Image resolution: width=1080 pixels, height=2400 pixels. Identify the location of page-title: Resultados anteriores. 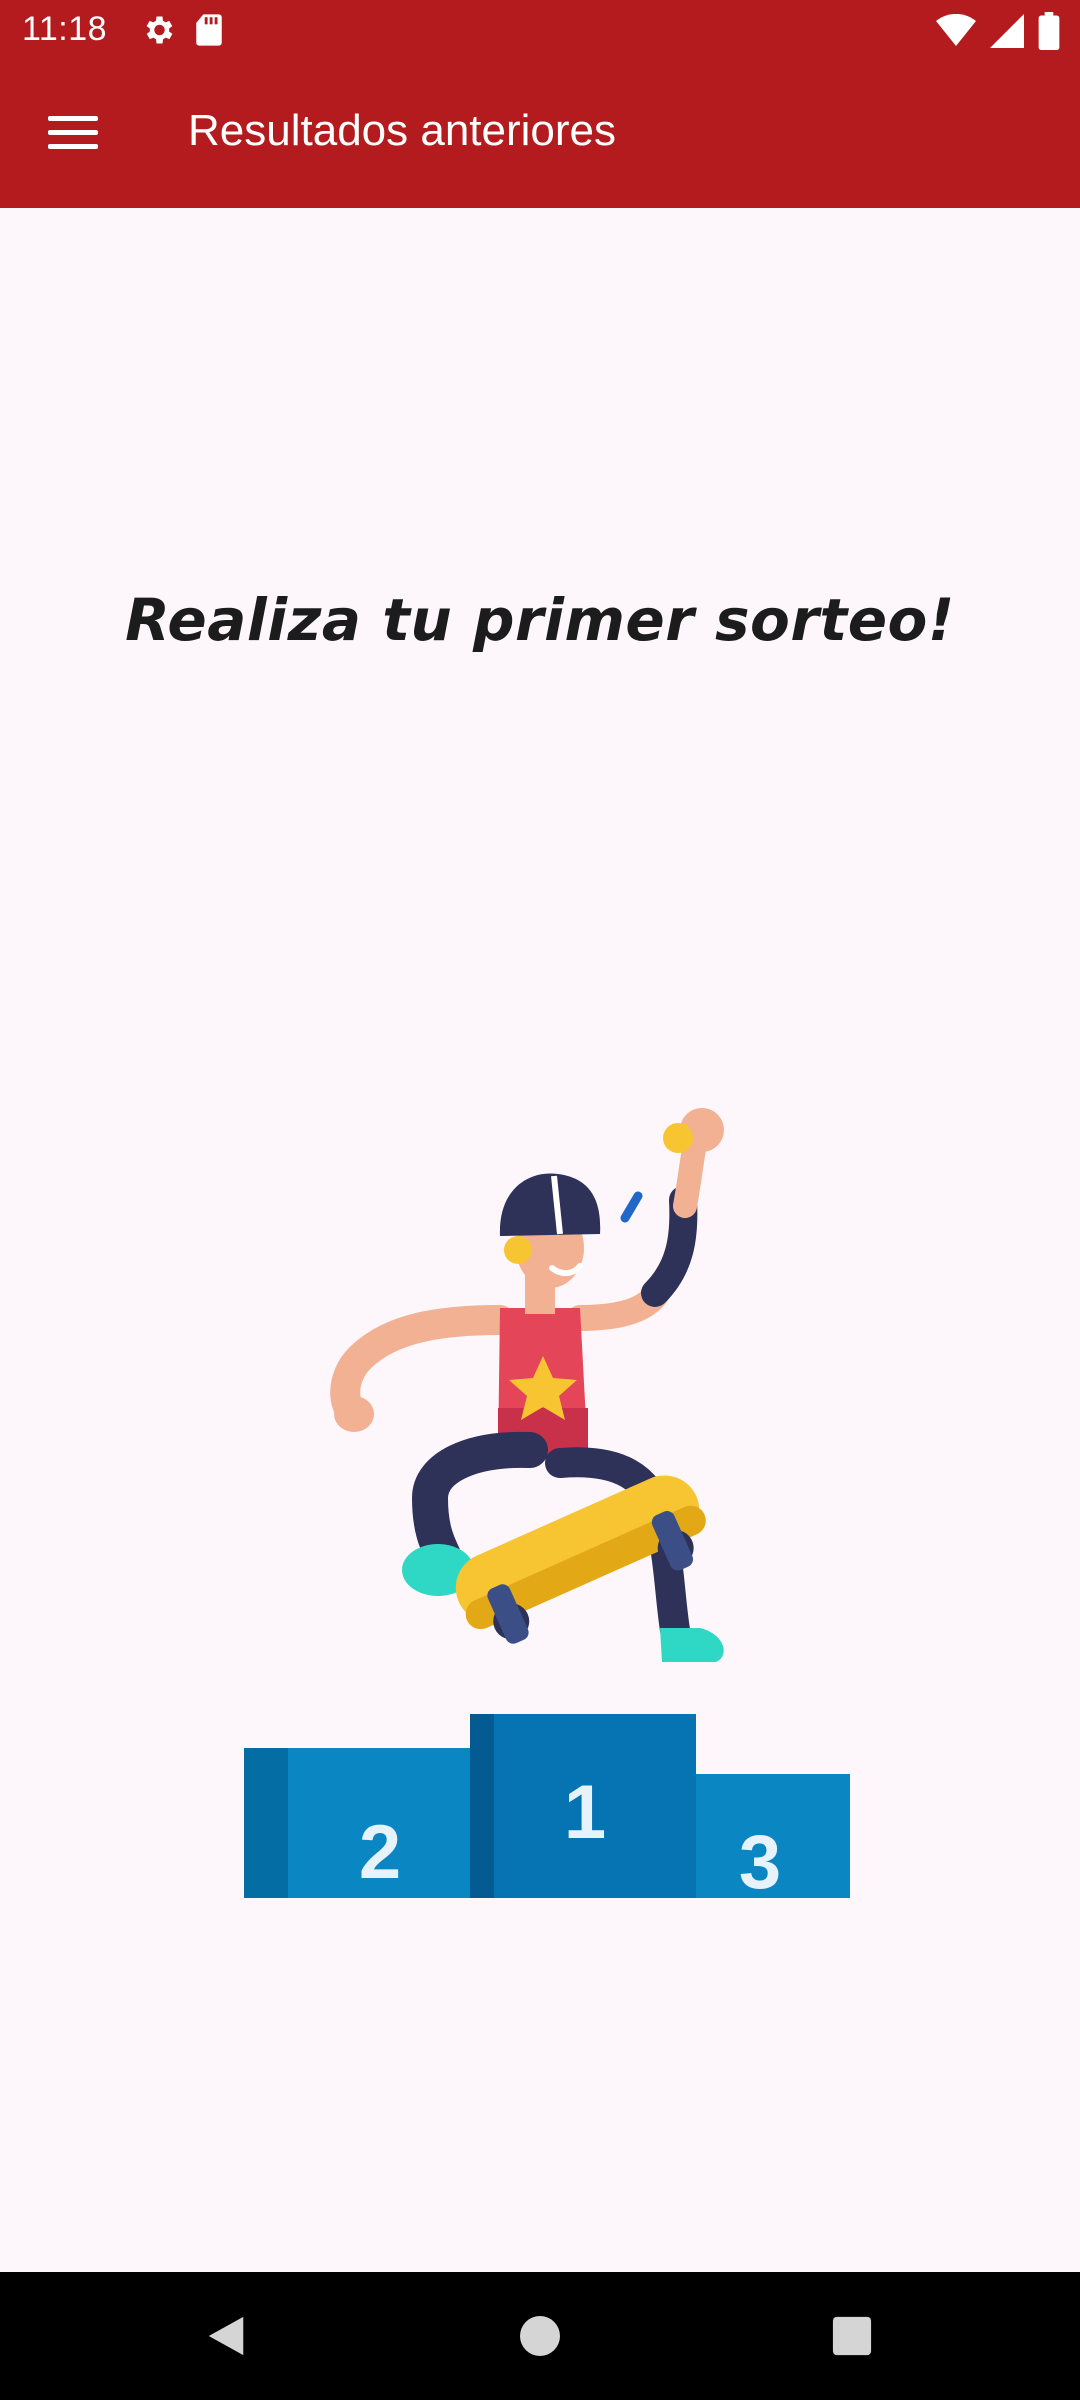
(402, 130).